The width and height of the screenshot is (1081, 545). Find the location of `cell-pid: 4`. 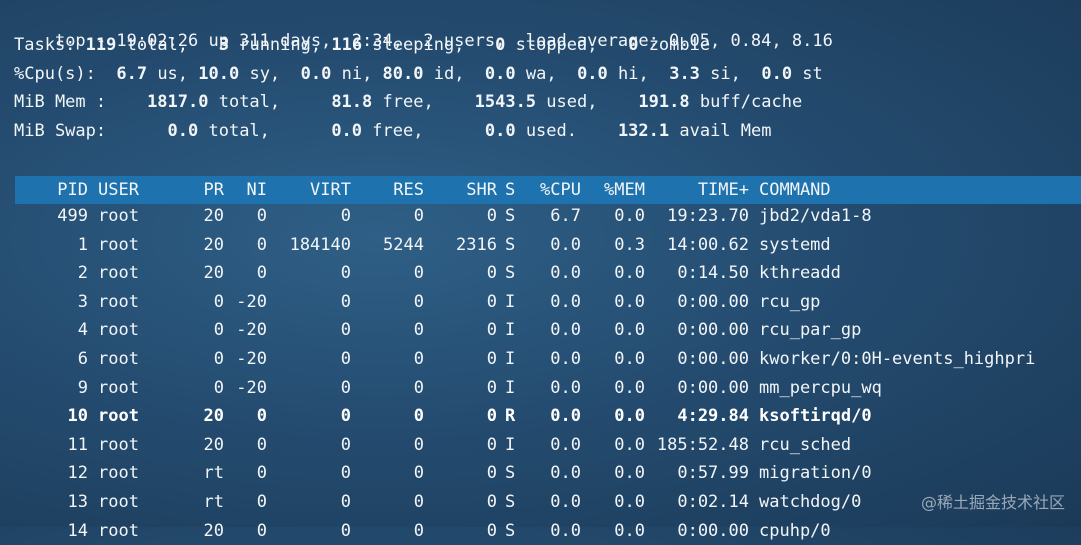

cell-pid: 4 is located at coordinates (82, 330).